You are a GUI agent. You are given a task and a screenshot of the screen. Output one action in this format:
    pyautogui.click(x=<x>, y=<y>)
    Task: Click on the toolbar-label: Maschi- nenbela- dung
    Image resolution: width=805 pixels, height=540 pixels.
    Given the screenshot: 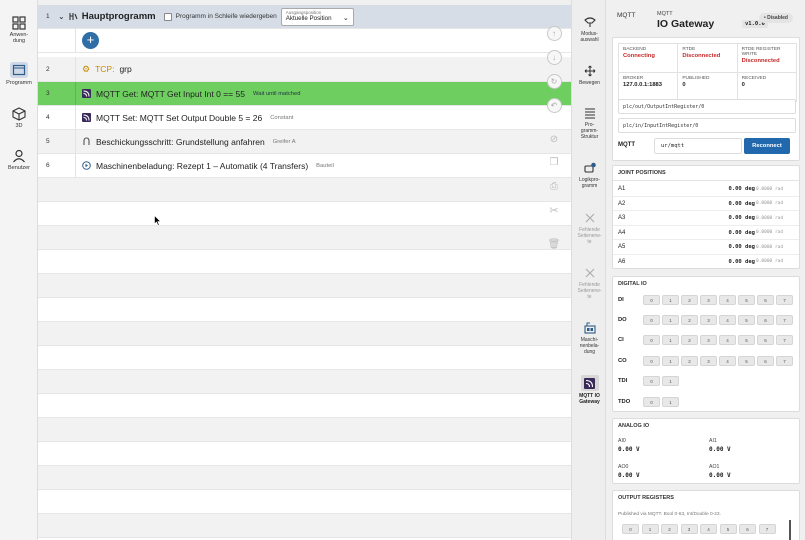 What is the action you would take?
    pyautogui.click(x=589, y=346)
    